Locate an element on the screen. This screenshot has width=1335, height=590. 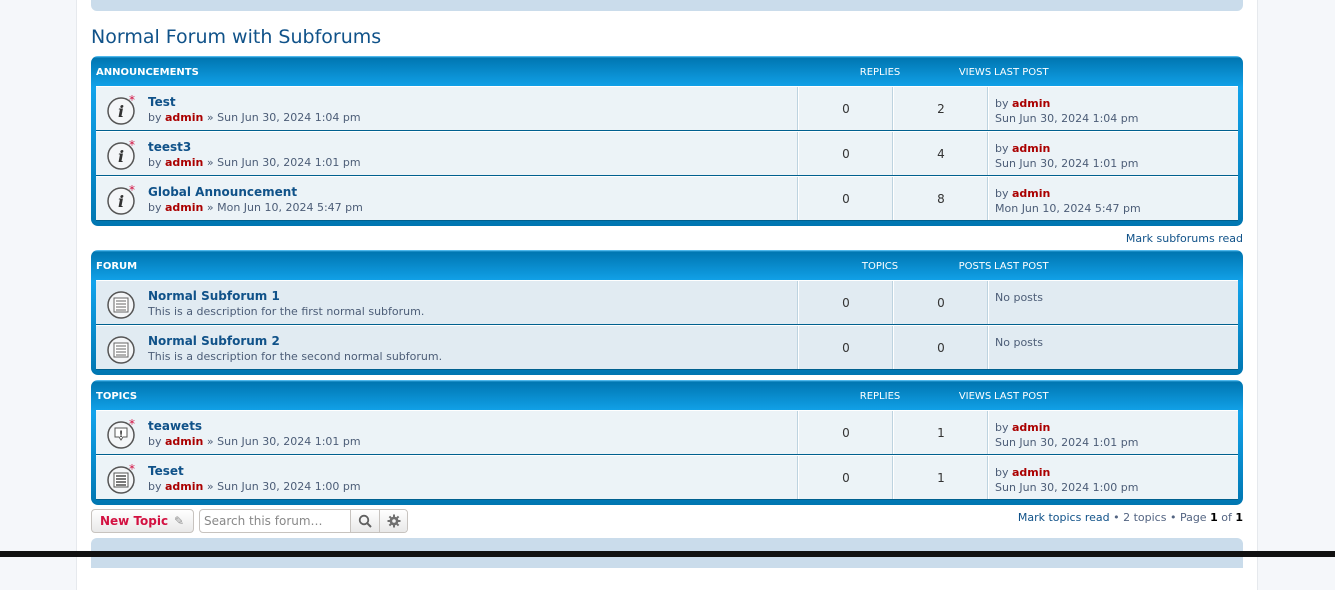
topic-count: 2 topics is located at coordinates (1145, 517).